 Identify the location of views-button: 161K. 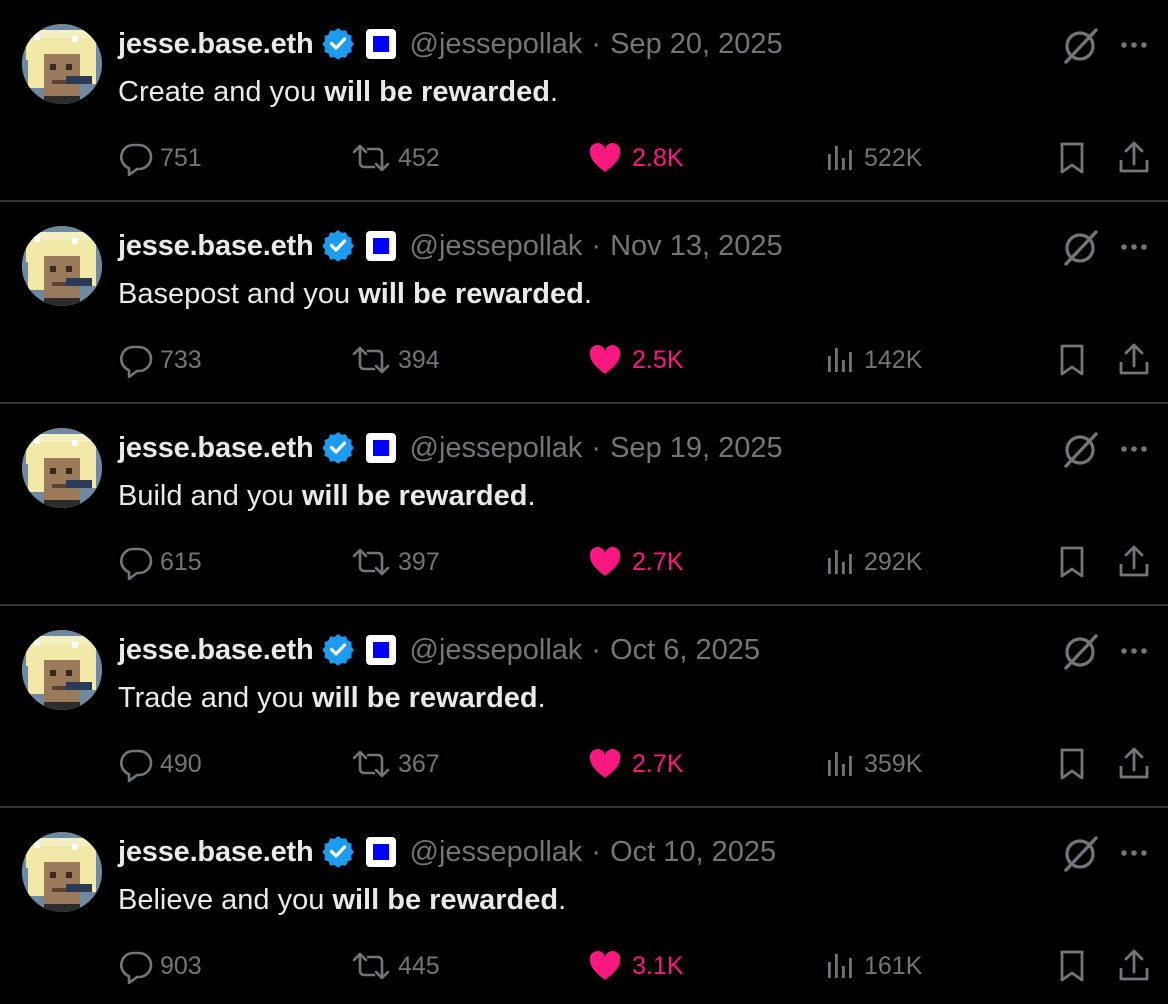
(873, 966).